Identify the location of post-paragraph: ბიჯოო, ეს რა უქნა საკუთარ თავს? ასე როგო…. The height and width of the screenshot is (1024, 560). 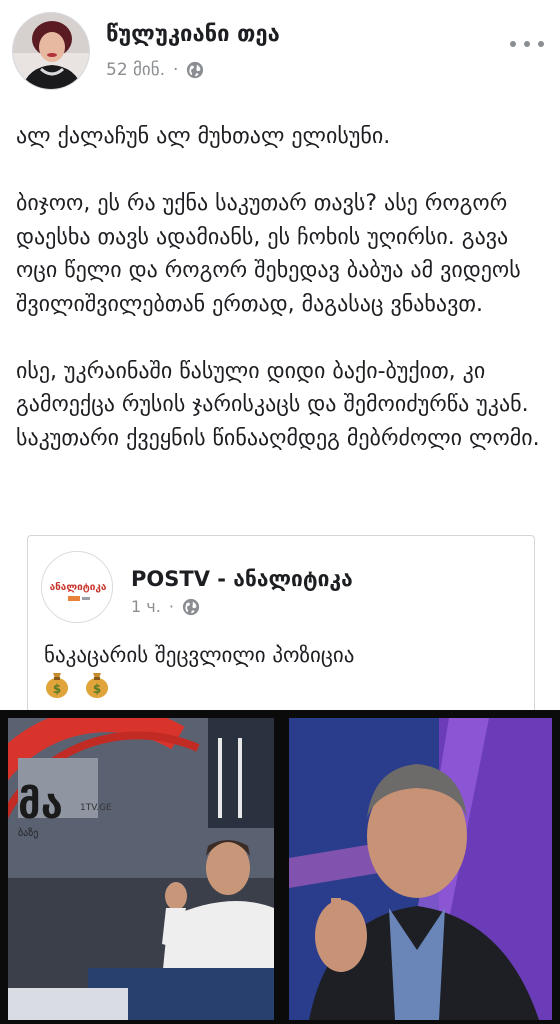
(268, 254).